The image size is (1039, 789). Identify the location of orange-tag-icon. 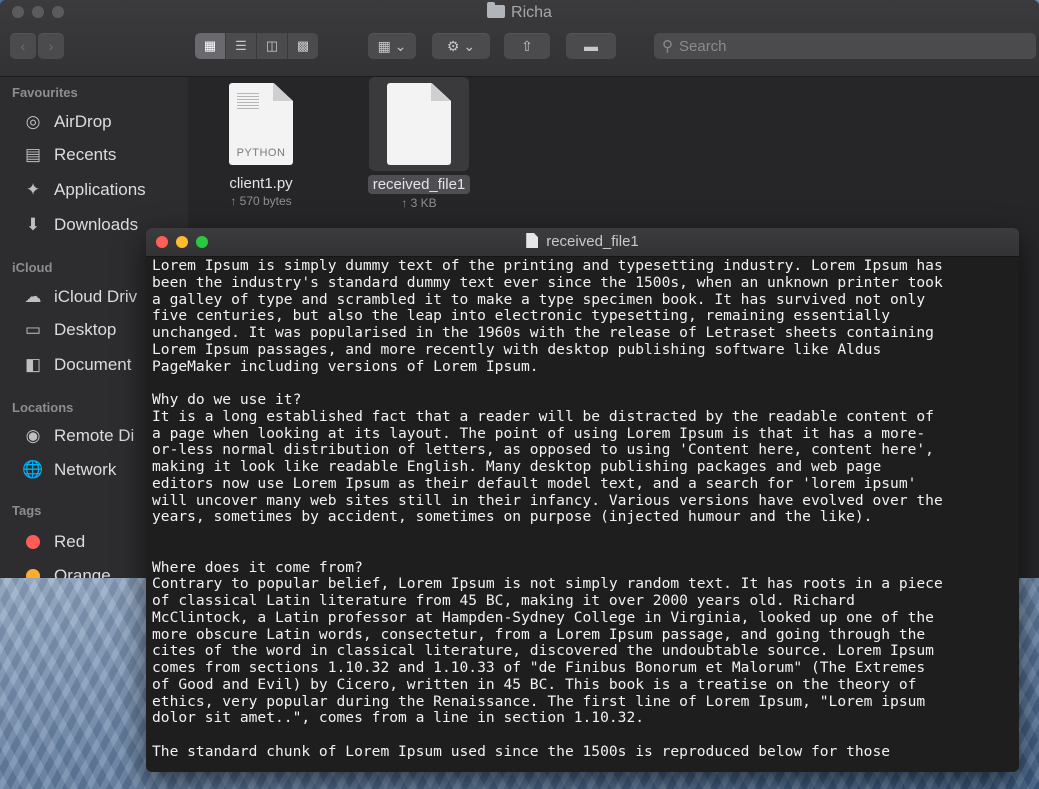
(33, 571).